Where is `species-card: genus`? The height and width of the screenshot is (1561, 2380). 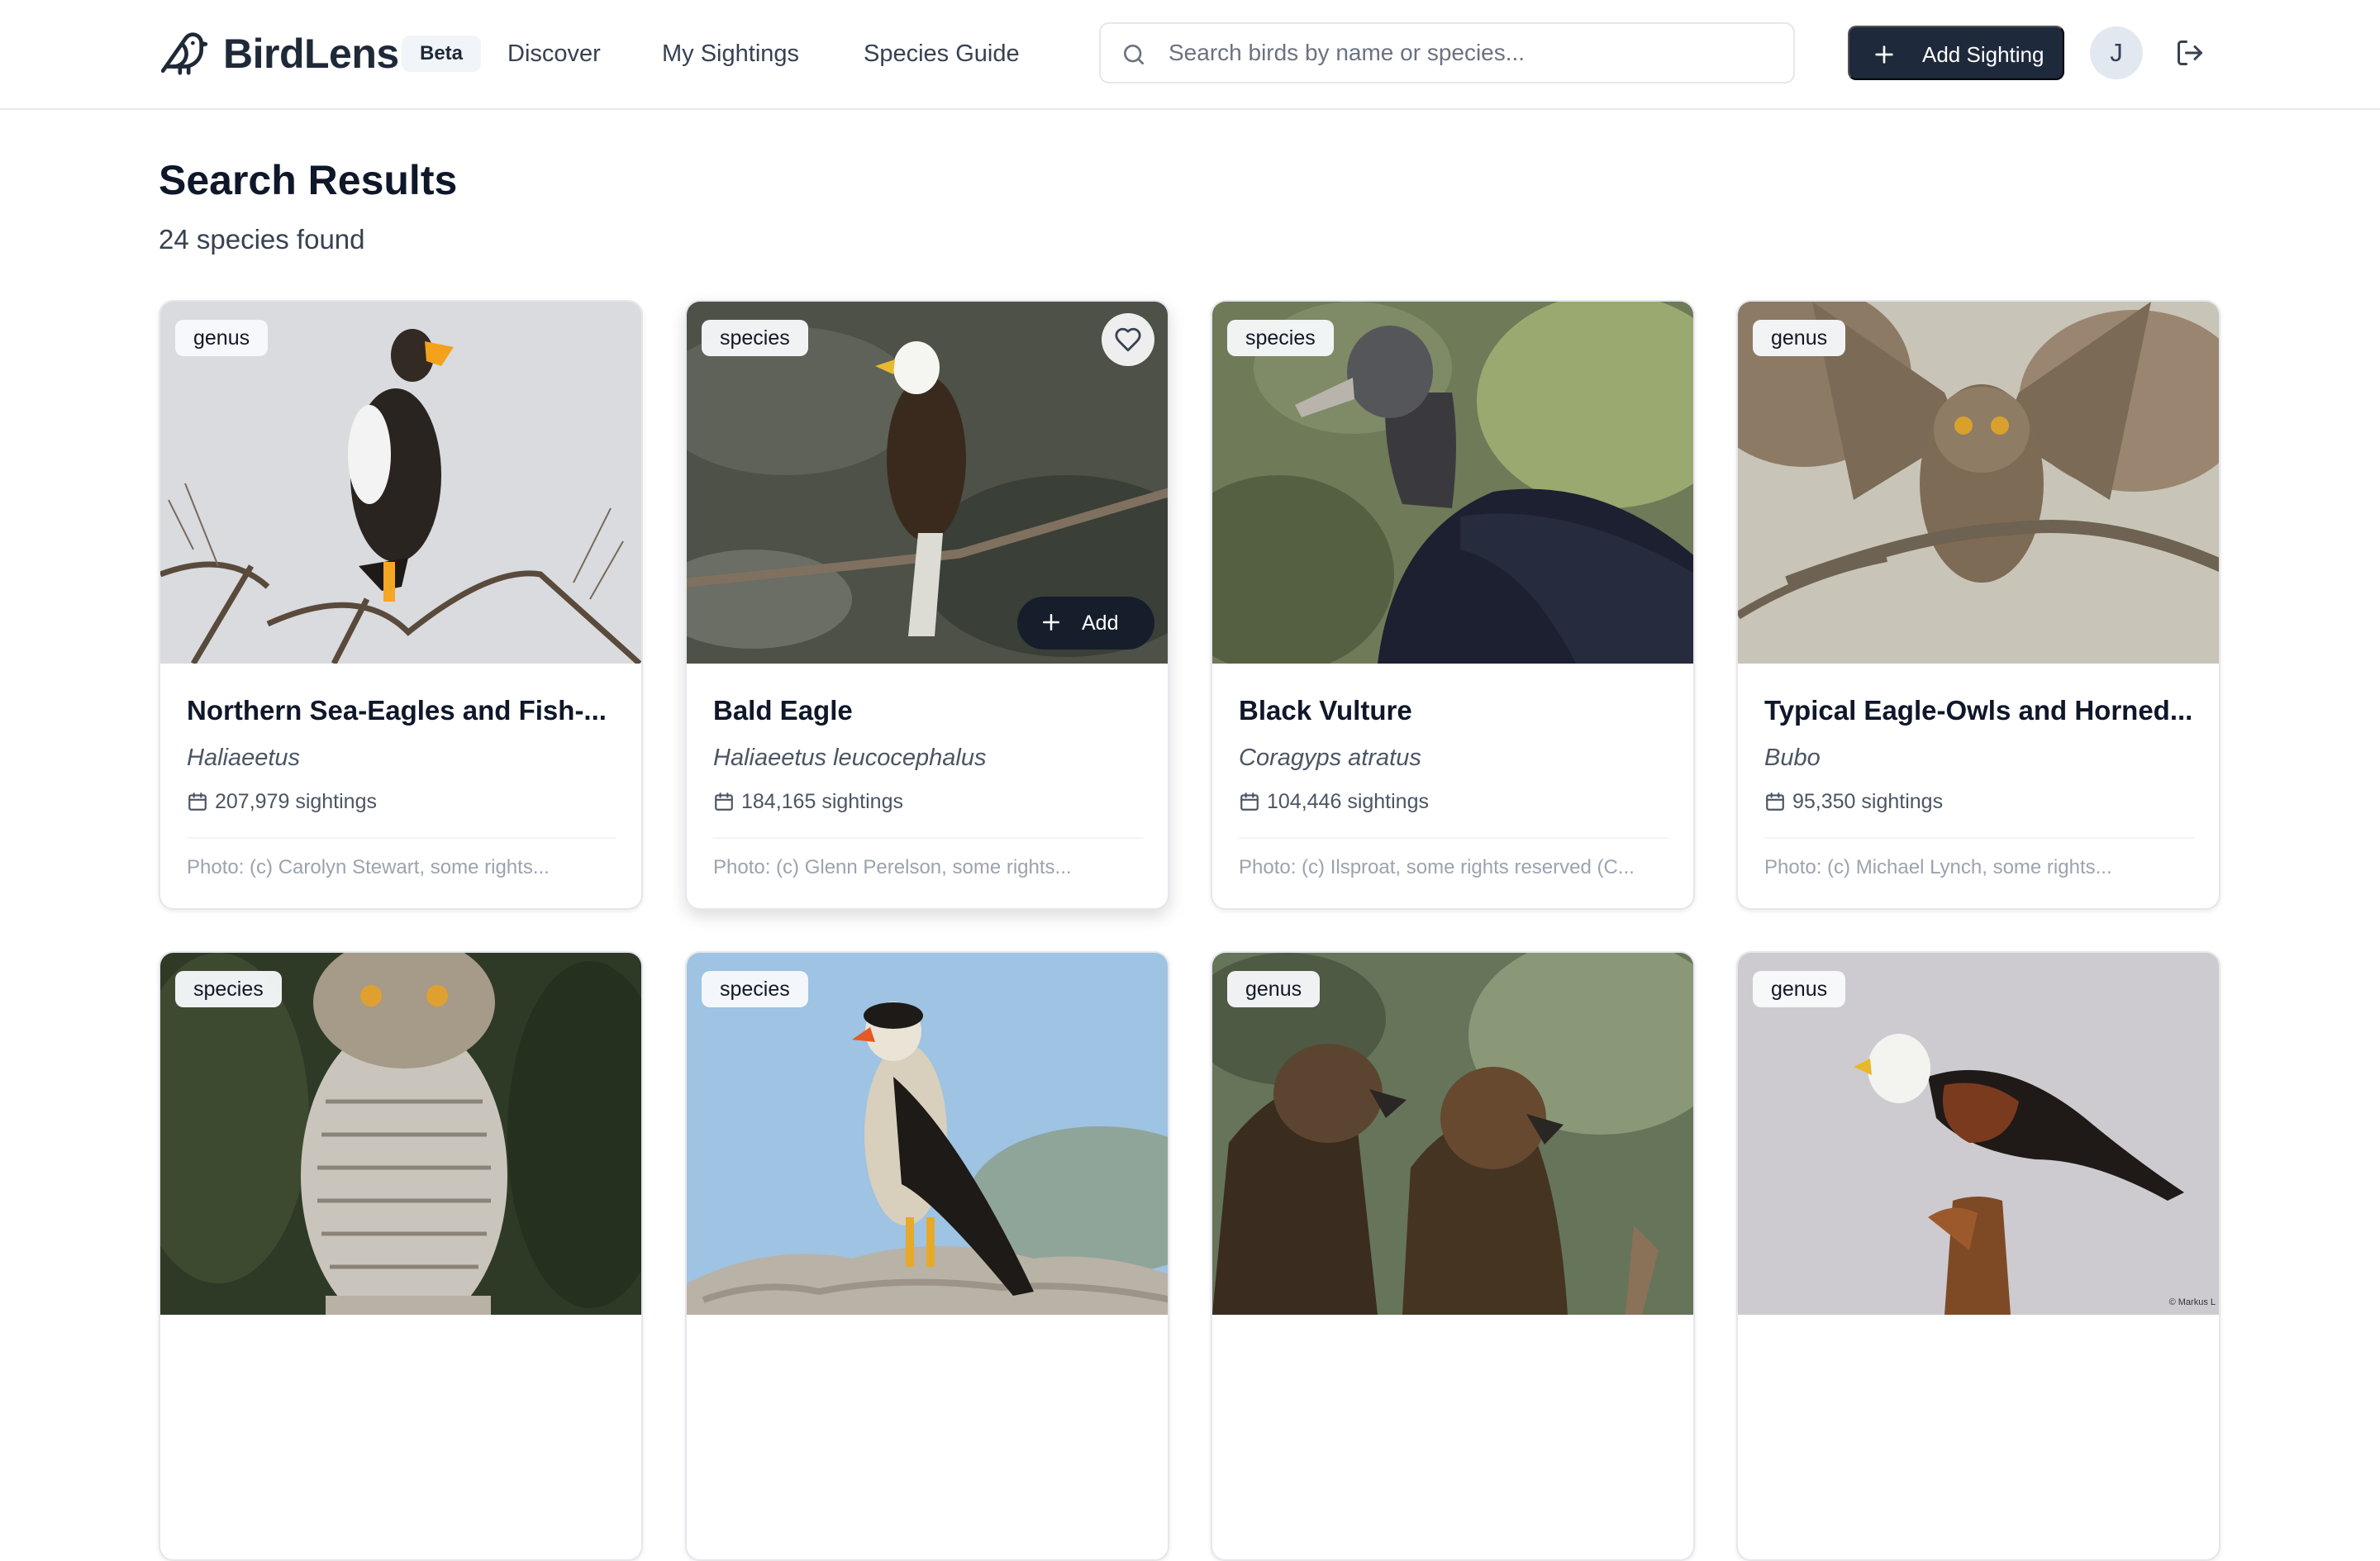 species-card: genus is located at coordinates (1453, 1256).